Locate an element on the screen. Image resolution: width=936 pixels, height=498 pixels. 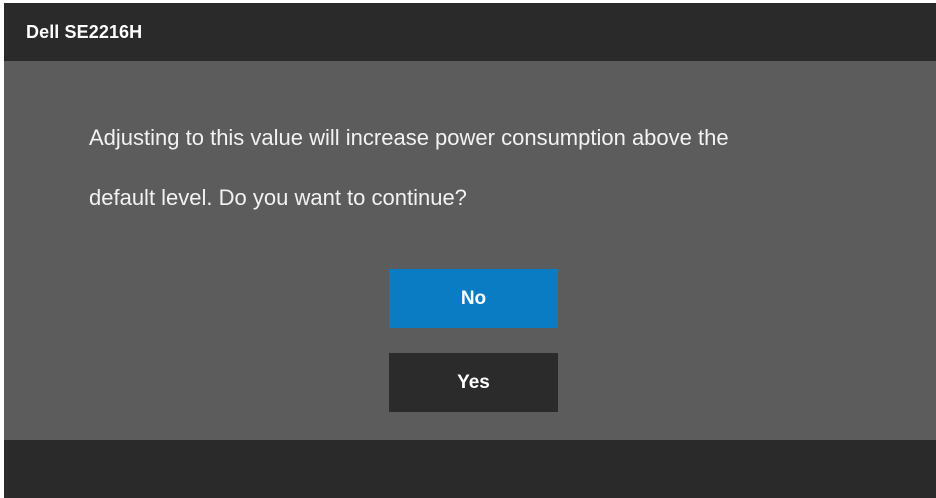
no-button: No is located at coordinates (473, 298).